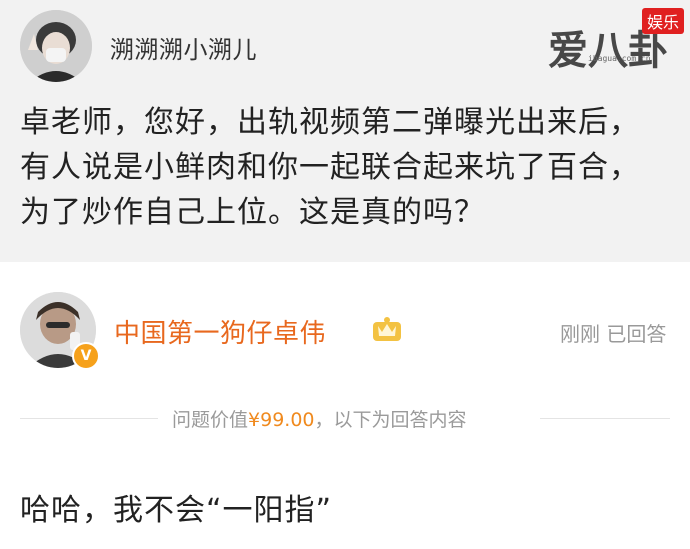  Describe the element at coordinates (210, 420) in the screenshot. I see `price-prefix: 问题价值` at that location.